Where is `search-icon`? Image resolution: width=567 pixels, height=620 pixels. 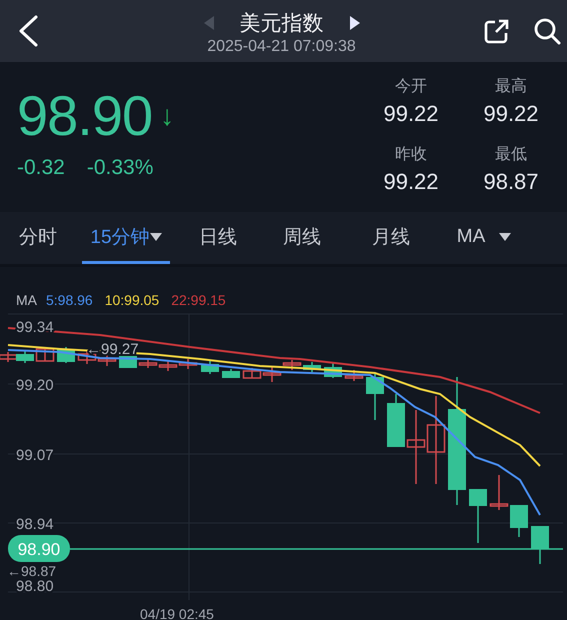
search-icon is located at coordinates (547, 31).